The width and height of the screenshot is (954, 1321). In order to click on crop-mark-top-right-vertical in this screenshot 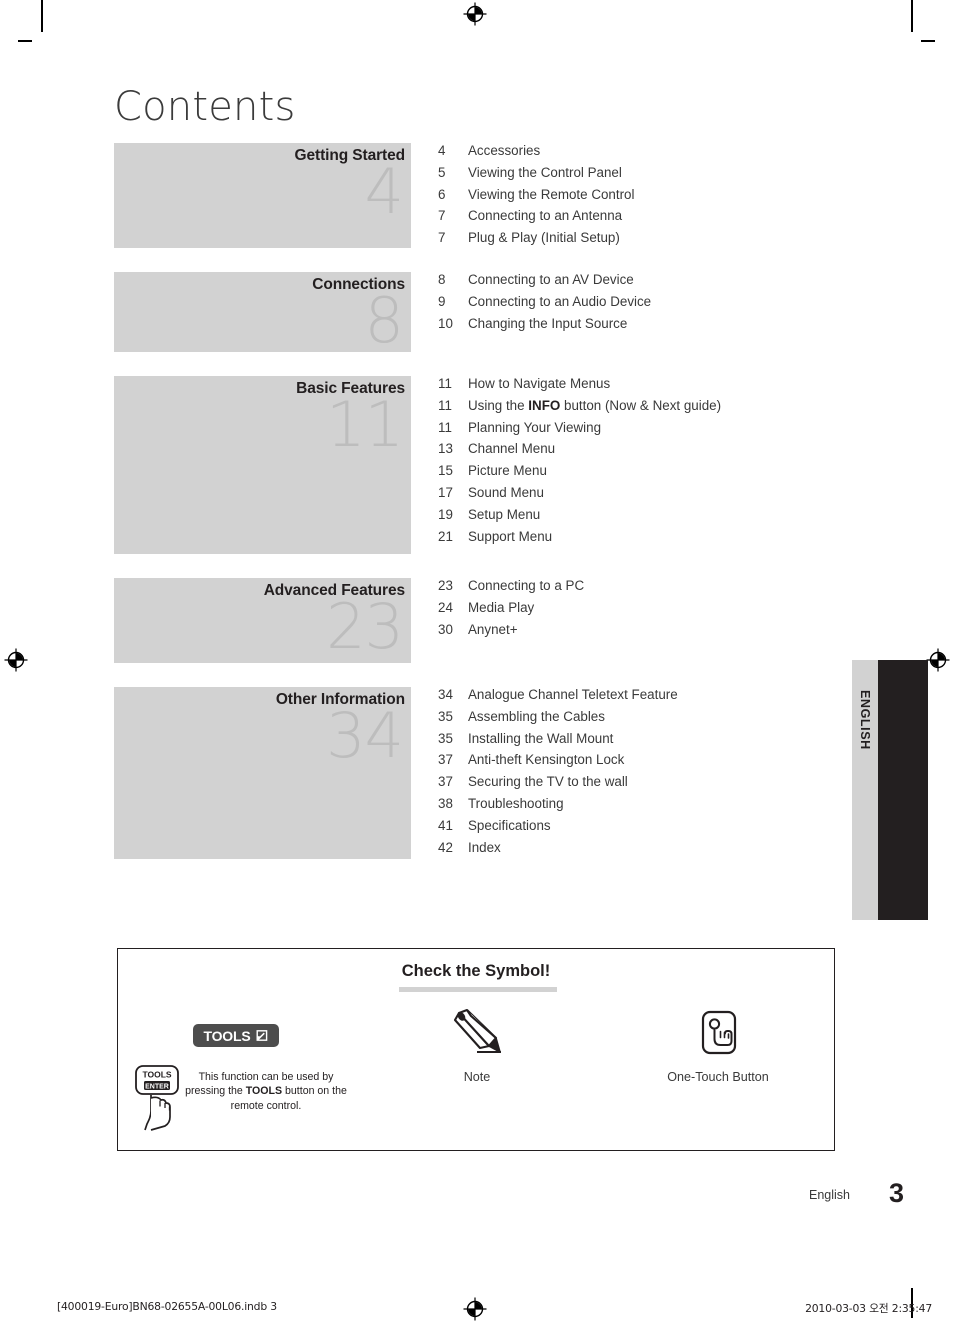, I will do `click(912, 16)`.